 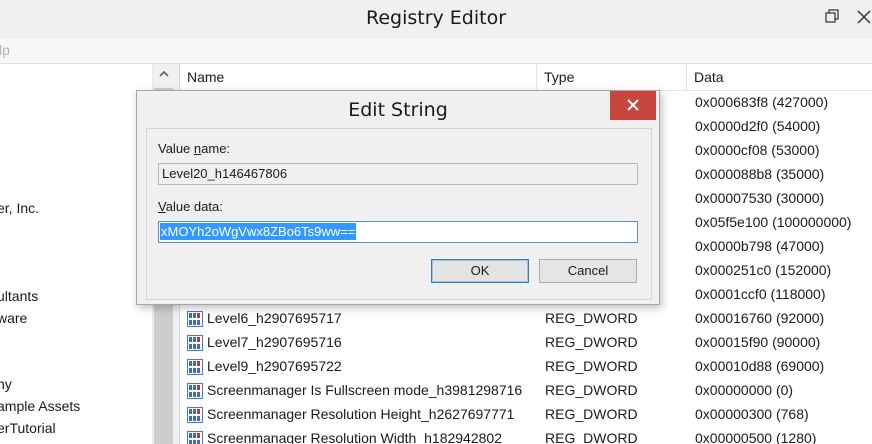 What do you see at coordinates (760, 174) in the screenshot?
I see `value-data: 0x000088b8 (35000)` at bounding box center [760, 174].